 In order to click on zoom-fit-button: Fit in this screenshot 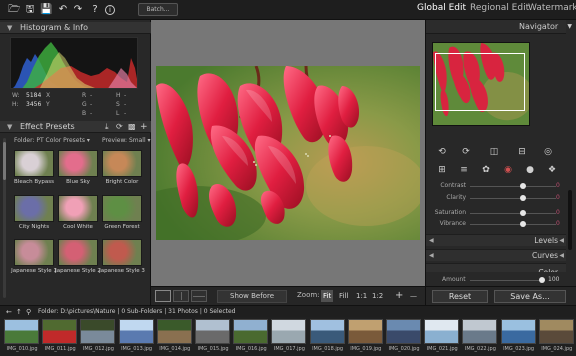, I will do `click(327, 296)`.